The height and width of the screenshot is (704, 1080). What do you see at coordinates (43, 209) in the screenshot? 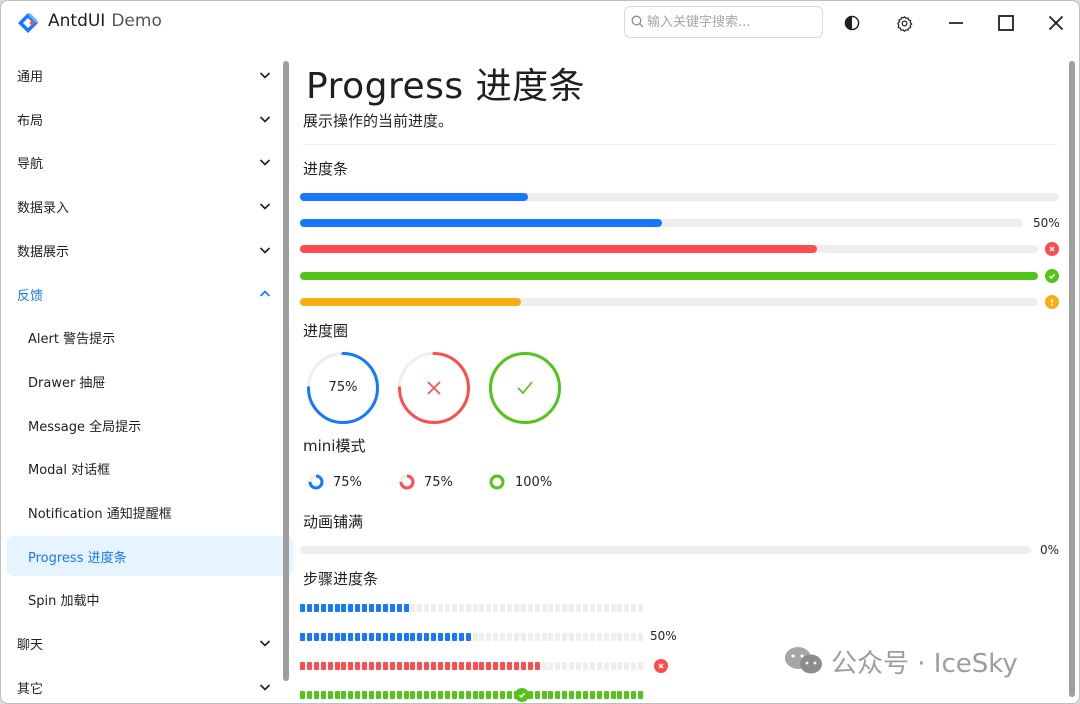
I see `sidebar-item-label: 数据录入` at bounding box center [43, 209].